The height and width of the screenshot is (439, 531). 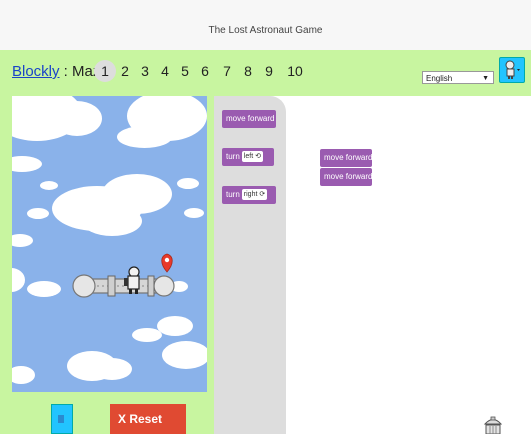 I want to click on trash-icon, so click(x=493, y=425).